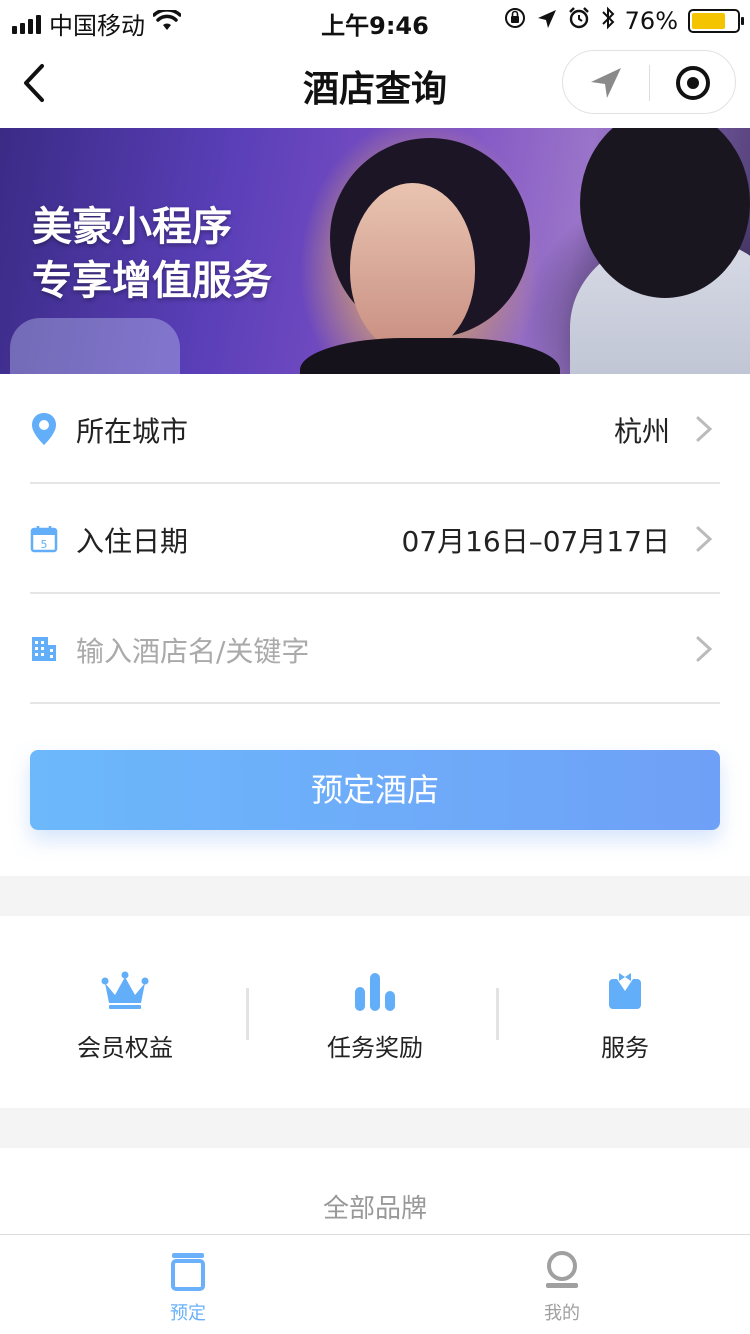 Image resolution: width=750 pixels, height=1334 pixels. What do you see at coordinates (152, 281) in the screenshot?
I see `banner-line-2: 专享增值服务` at bounding box center [152, 281].